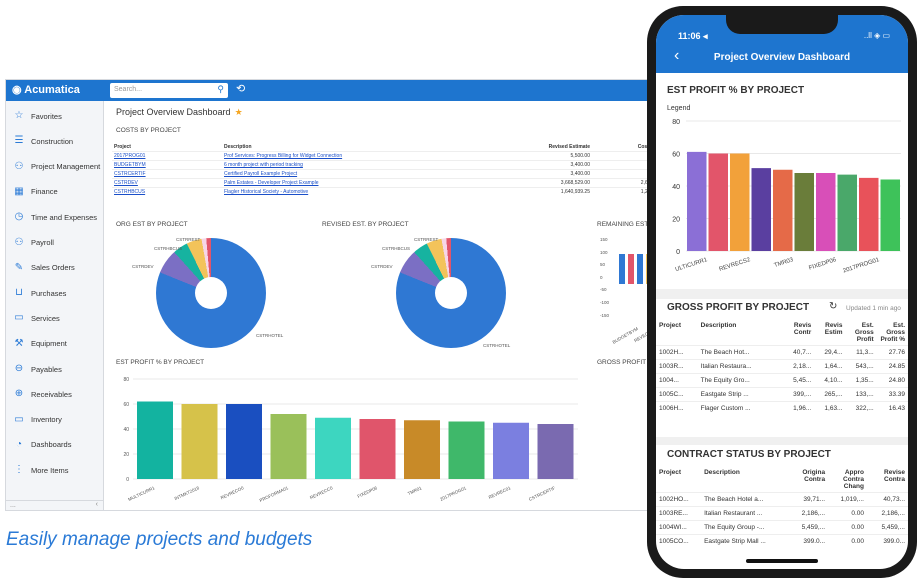 This screenshot has width=922, height=582. I want to click on search-icon: ⚲, so click(220, 89).